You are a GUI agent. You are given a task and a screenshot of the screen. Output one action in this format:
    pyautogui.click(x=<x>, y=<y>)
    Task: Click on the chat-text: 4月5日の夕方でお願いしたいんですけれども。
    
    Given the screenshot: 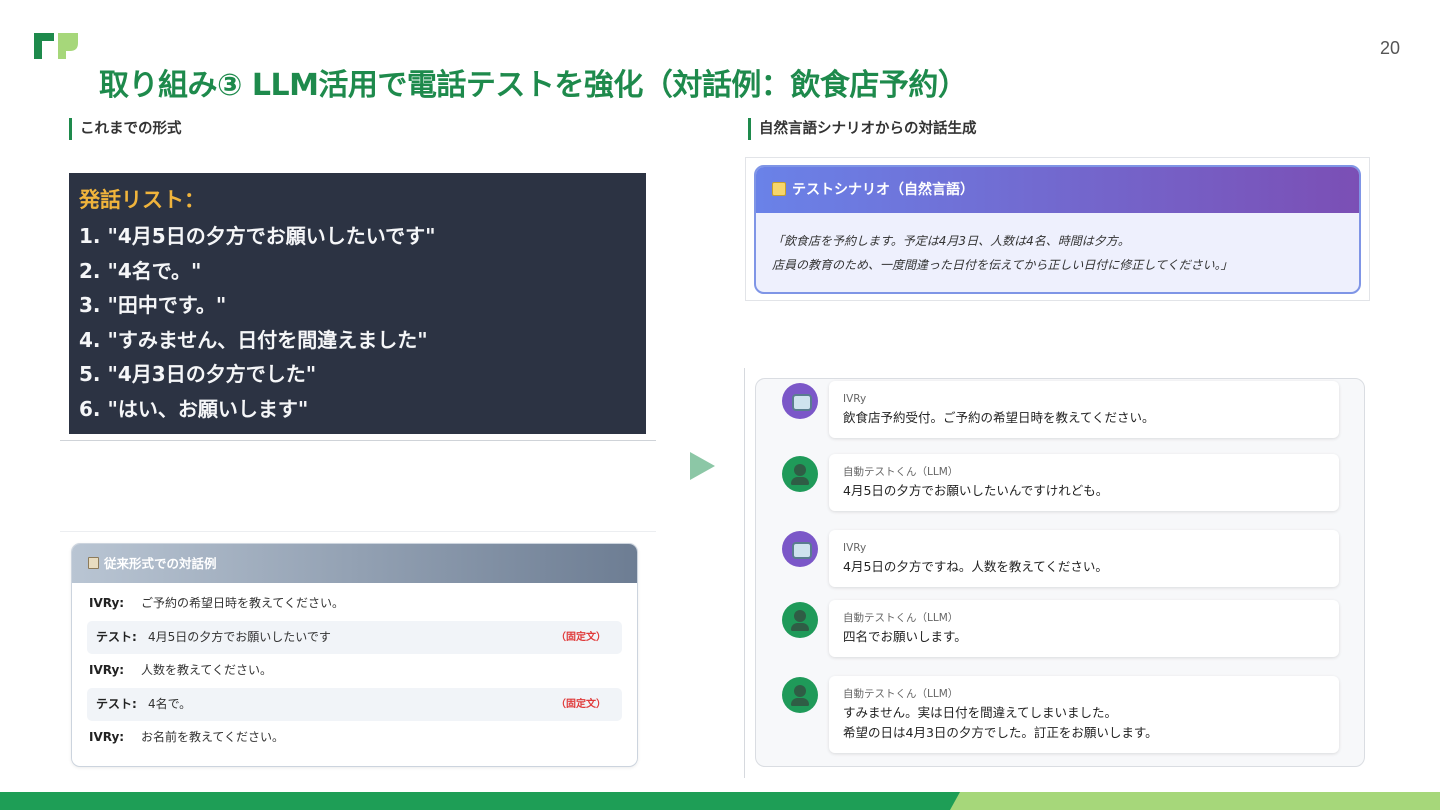 What is the action you would take?
    pyautogui.click(x=976, y=490)
    